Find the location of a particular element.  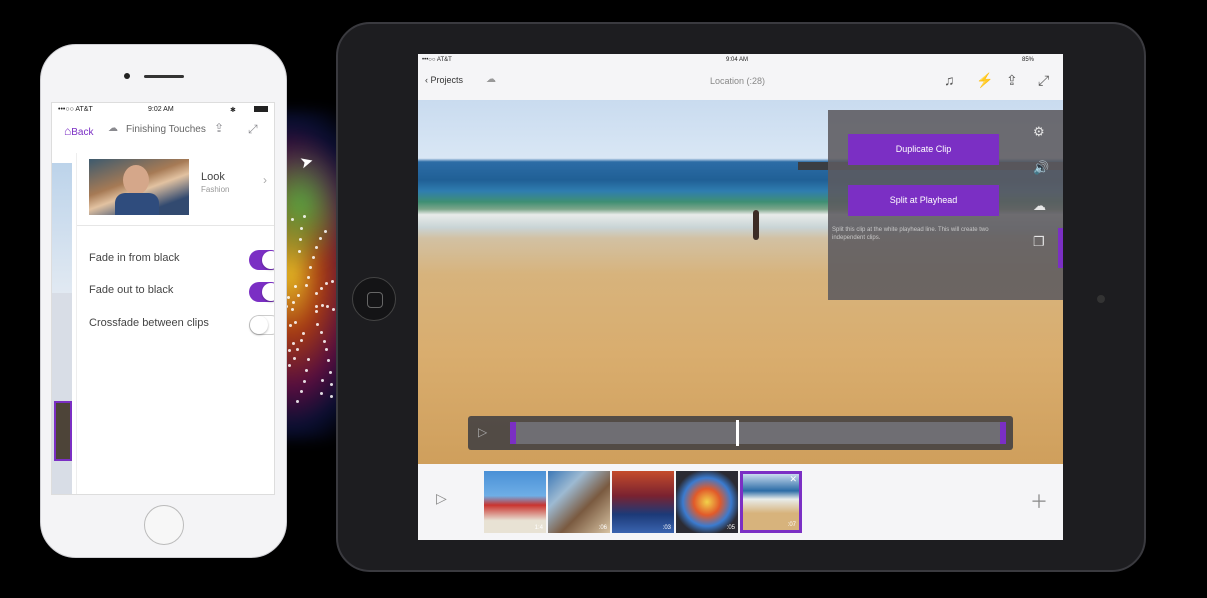

settings-icon: ⚙ is located at coordinates (1039, 132).